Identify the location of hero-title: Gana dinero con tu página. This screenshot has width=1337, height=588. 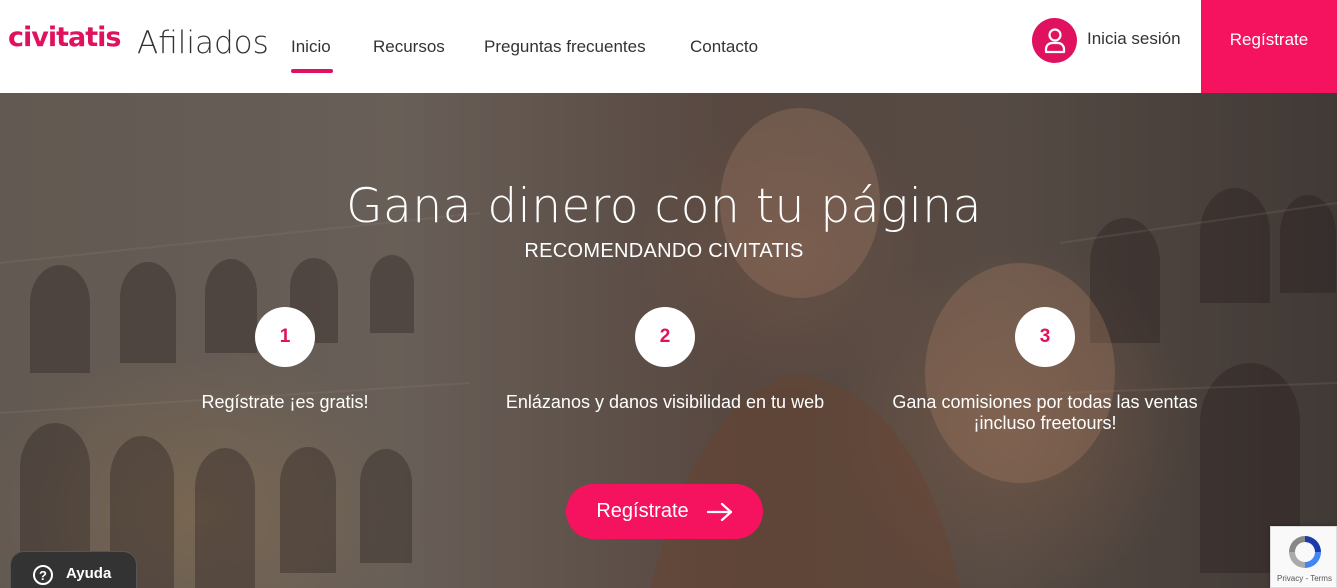
(664, 206).